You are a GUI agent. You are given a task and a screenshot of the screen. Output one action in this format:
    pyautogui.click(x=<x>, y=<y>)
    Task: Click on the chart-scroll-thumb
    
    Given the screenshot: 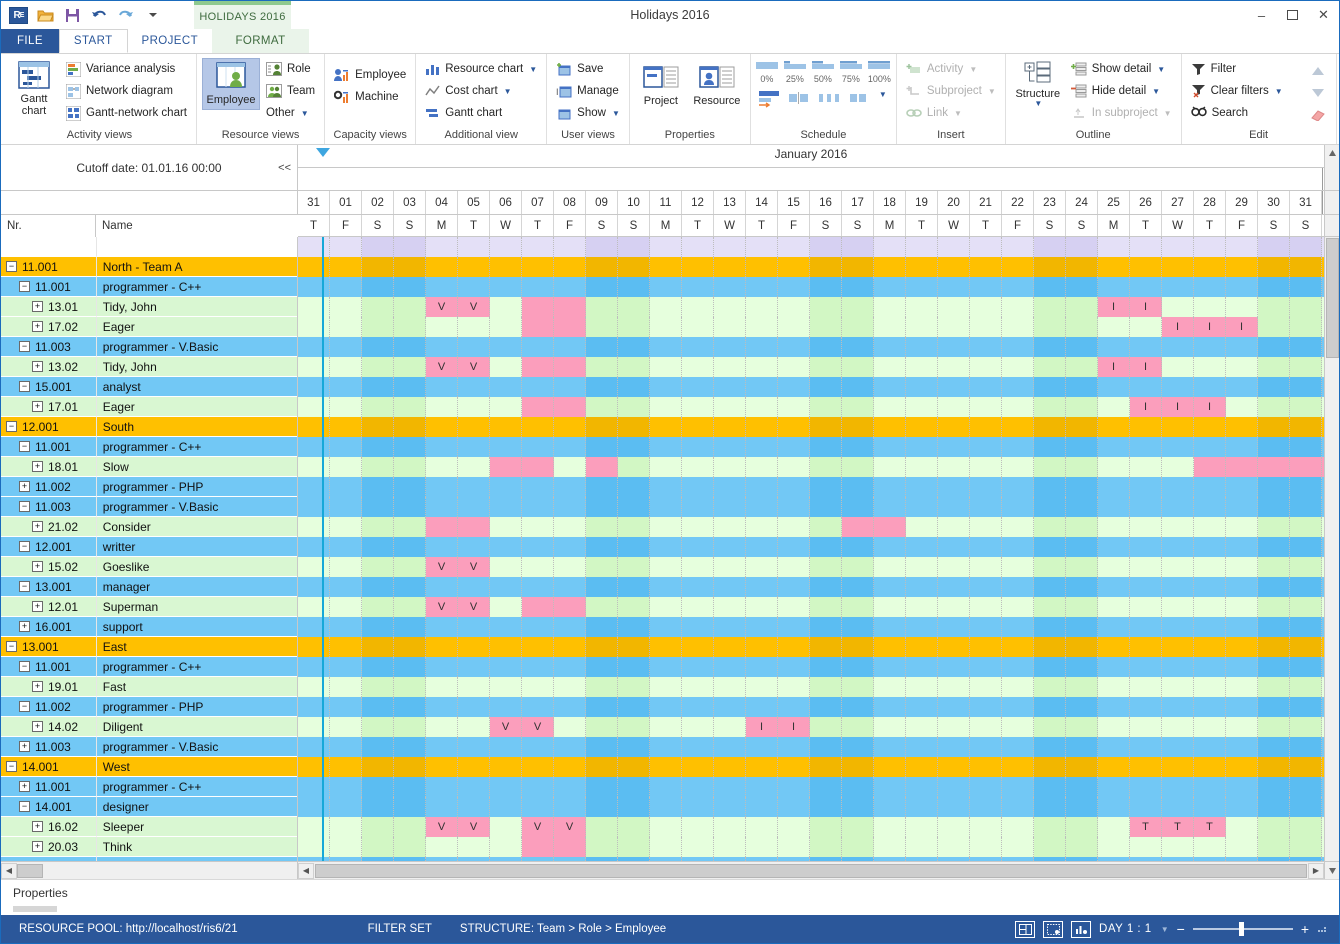 What is the action you would take?
    pyautogui.click(x=811, y=870)
    